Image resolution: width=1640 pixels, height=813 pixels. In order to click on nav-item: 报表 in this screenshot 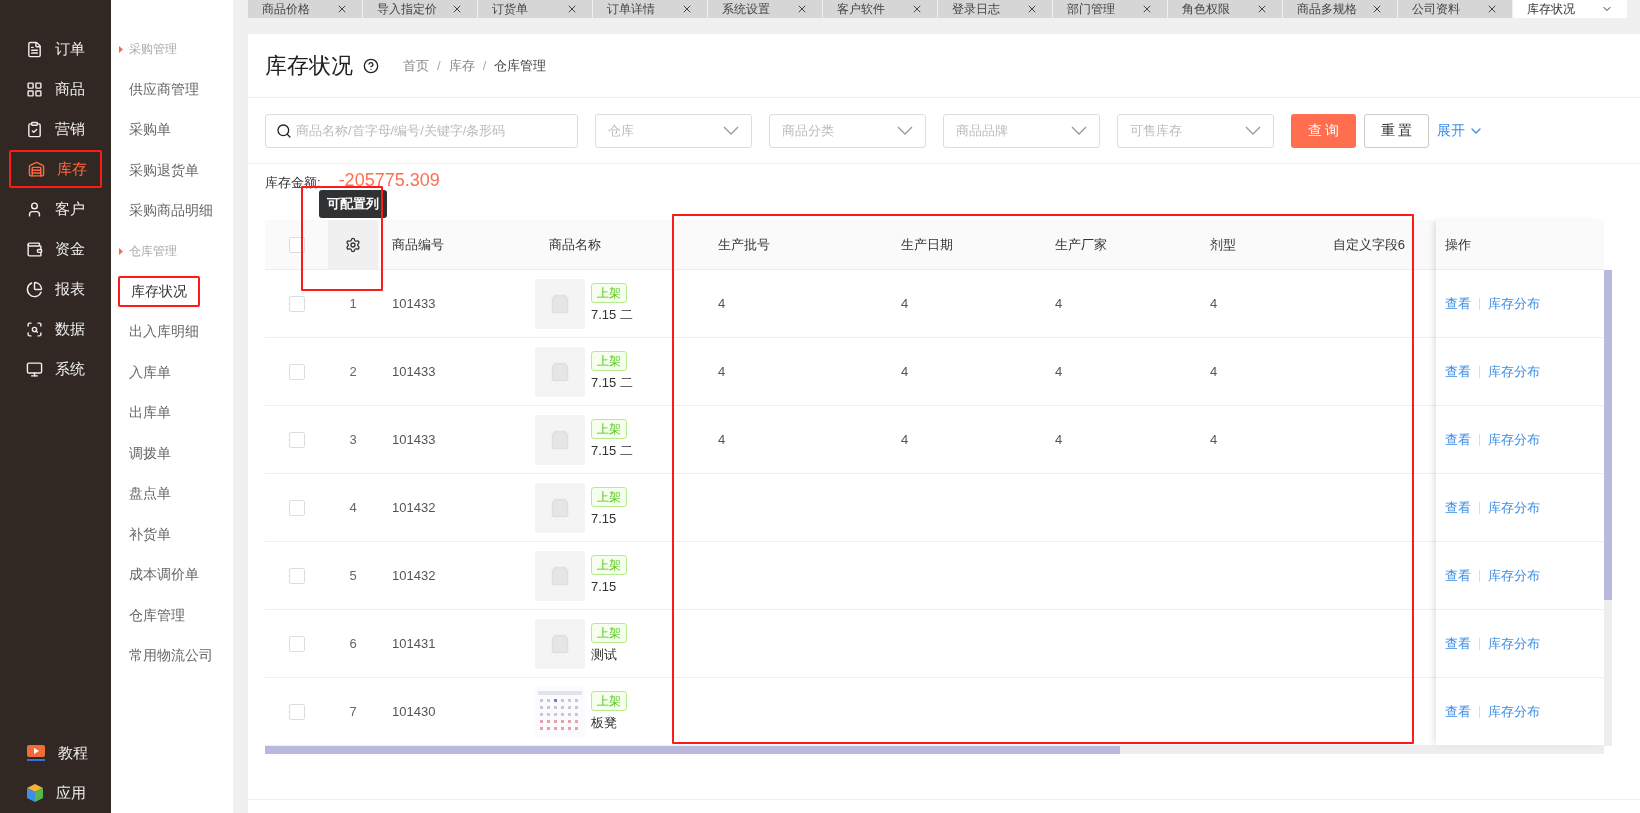, I will do `click(55, 289)`.